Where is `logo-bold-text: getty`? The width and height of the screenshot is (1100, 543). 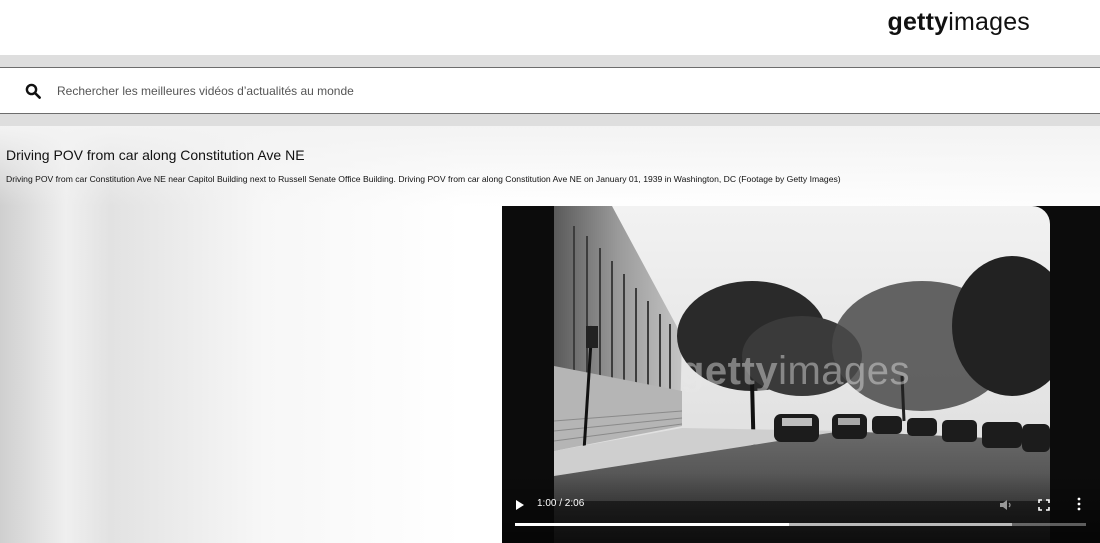 logo-bold-text: getty is located at coordinates (918, 22).